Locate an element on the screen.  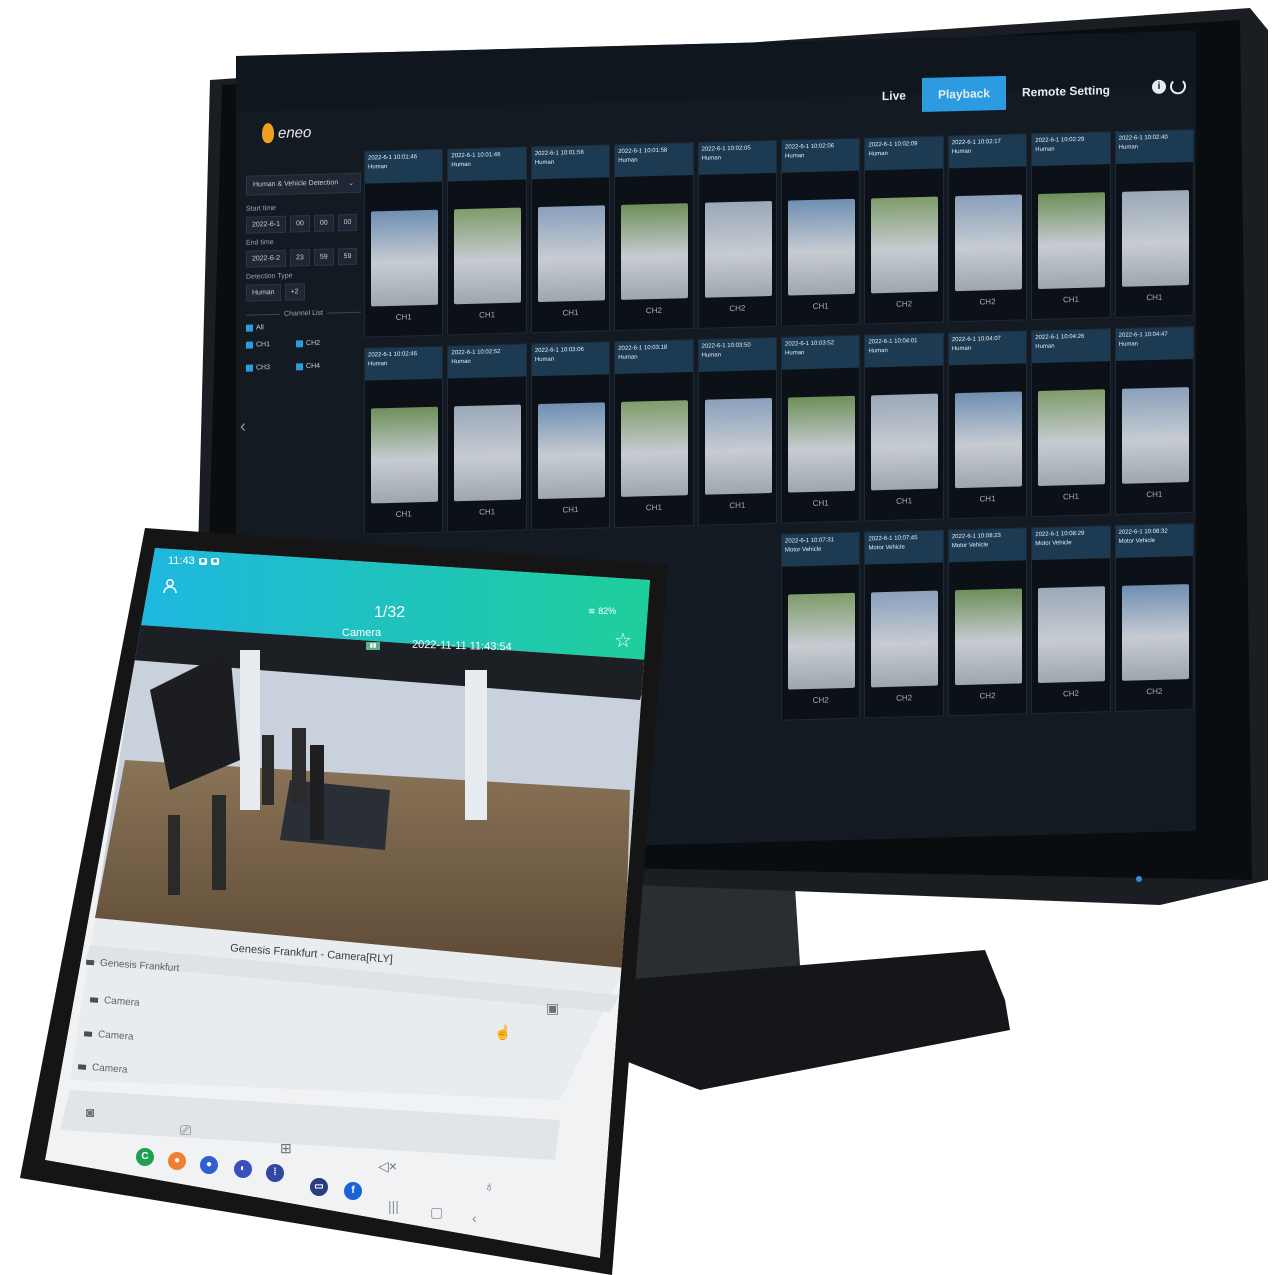
snapshot-camera-icon: ◙ is located at coordinates (90, 1112).